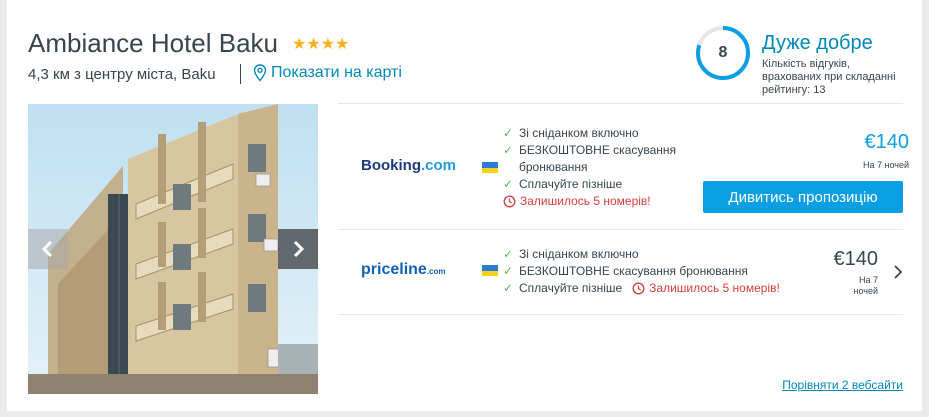 The image size is (929, 417). I want to click on rating-score: 8, so click(723, 52).